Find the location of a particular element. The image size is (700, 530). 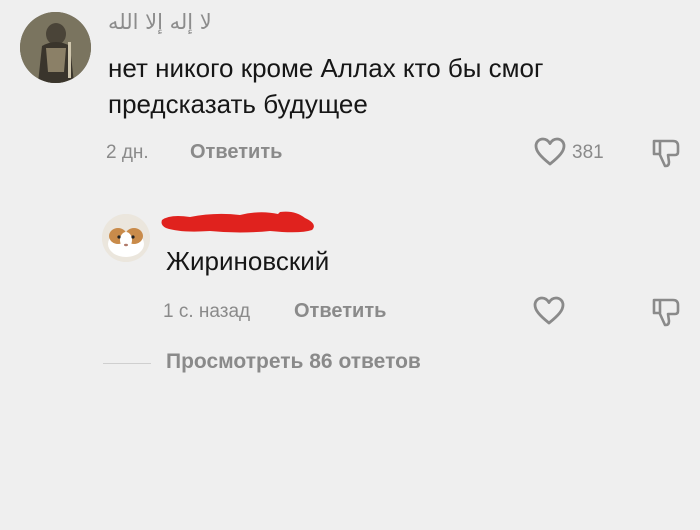

comment-text-line: нет никого кроме Аллах кто бы смог is located at coordinates (326, 68).